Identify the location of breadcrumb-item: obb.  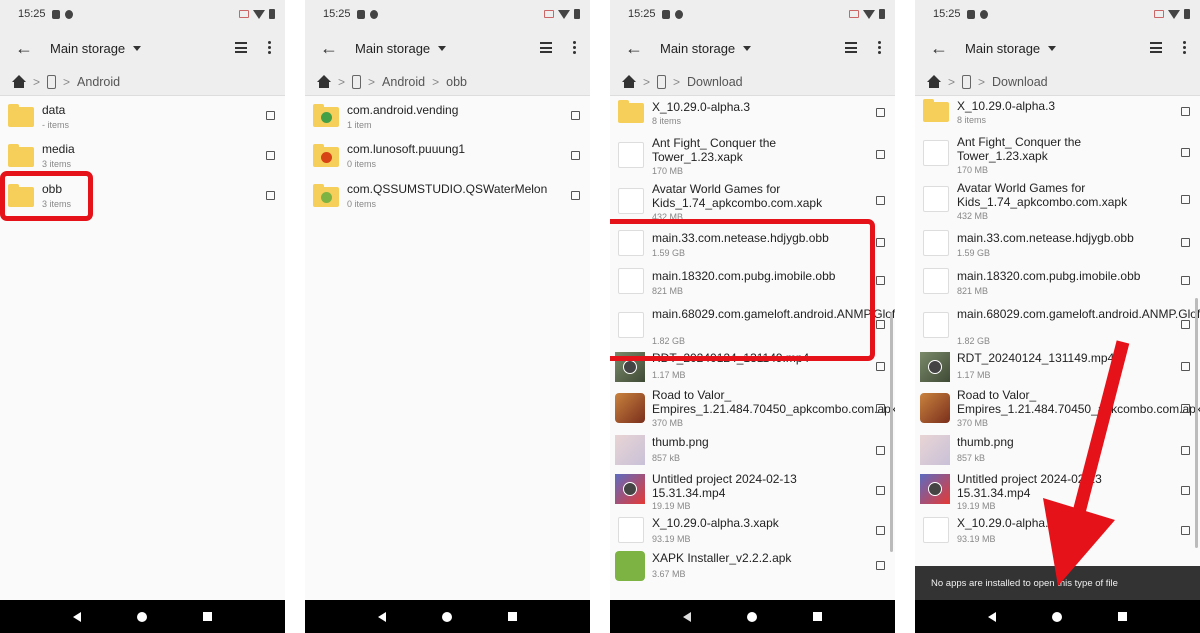
(456, 82).